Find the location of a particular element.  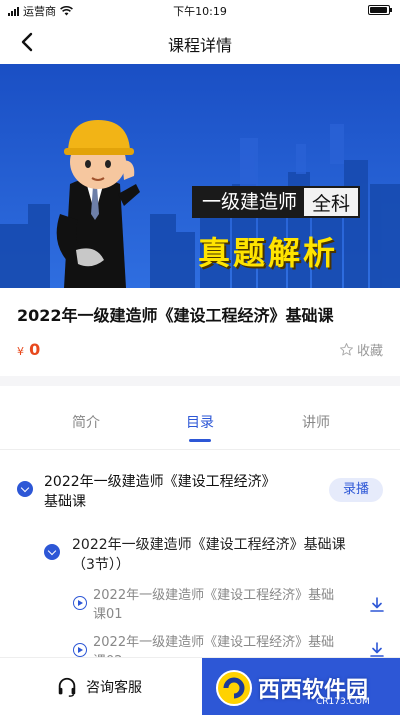

lesson-item: 2022年一级建造师《建设工程经济》基础 课01 is located at coordinates (213, 605).